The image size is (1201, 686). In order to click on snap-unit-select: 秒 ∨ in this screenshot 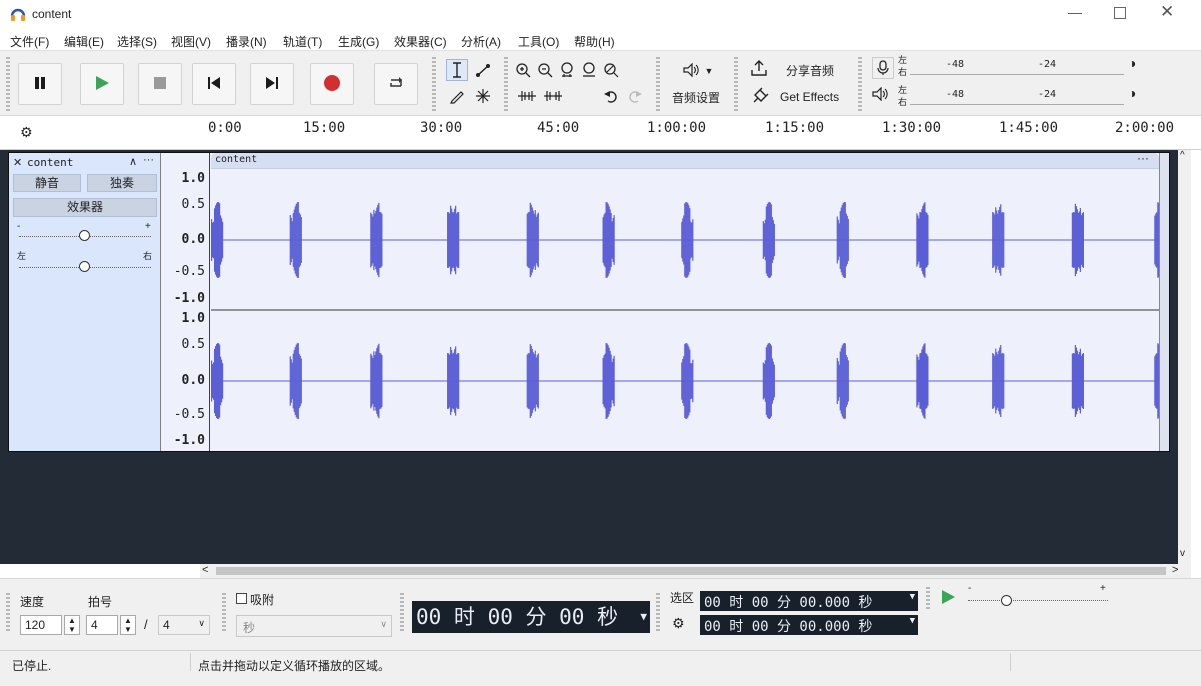, I will do `click(314, 626)`.